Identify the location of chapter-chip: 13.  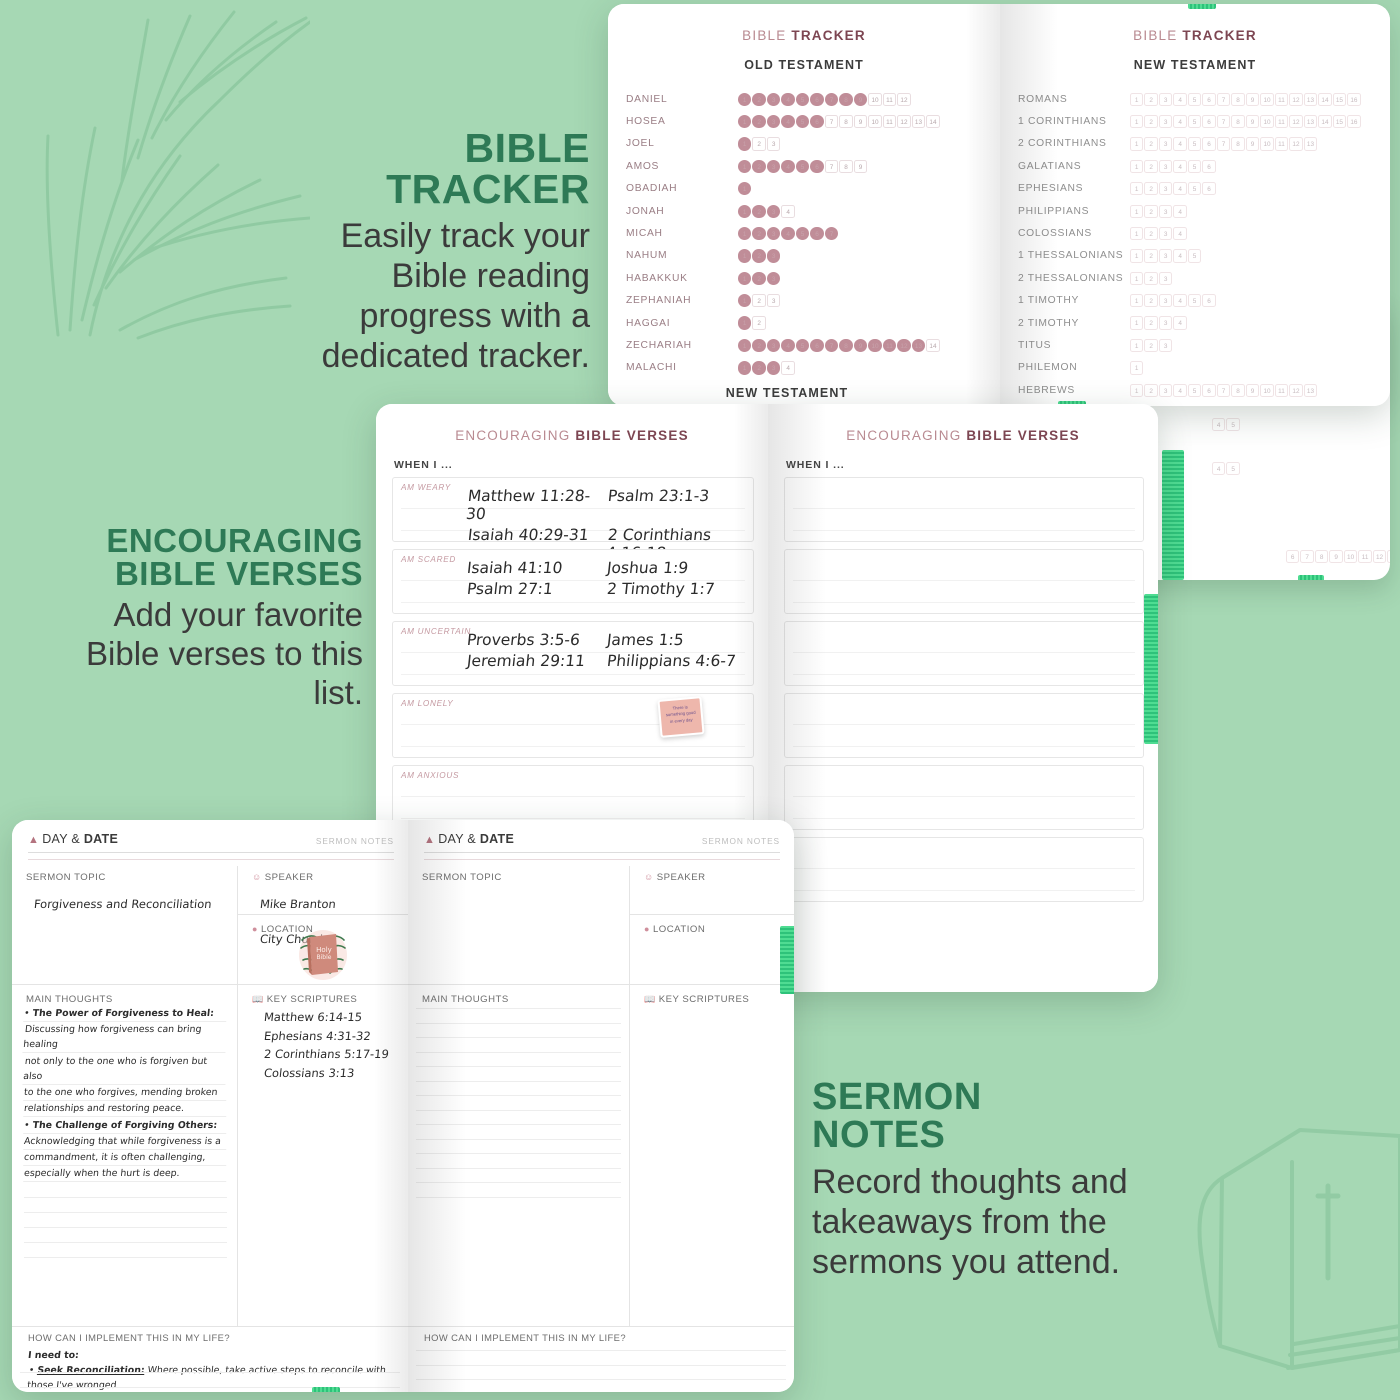
(1310, 390).